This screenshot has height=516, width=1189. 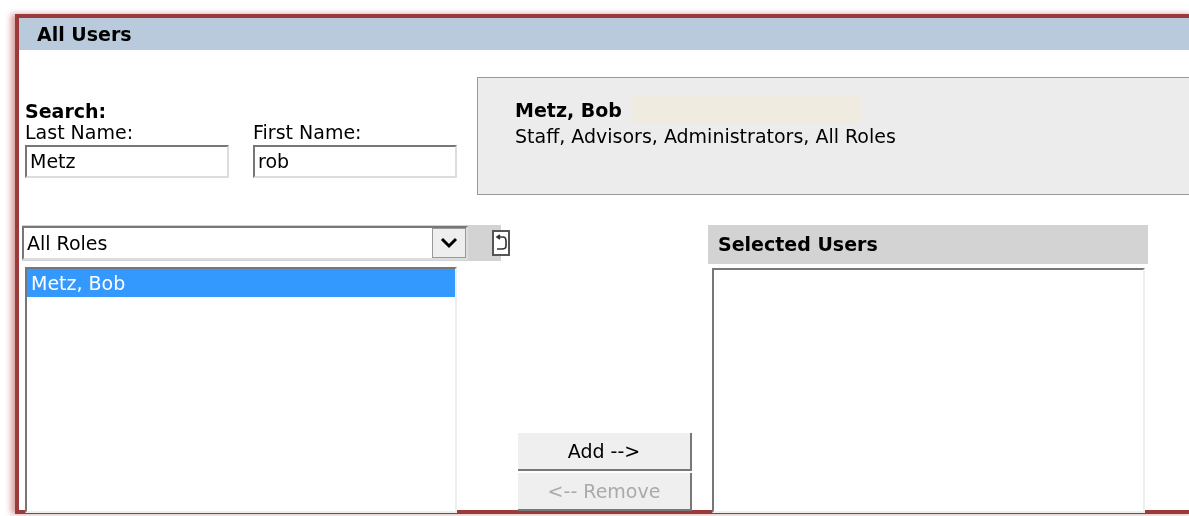 I want to click on panel-title: All Users, so click(x=604, y=34).